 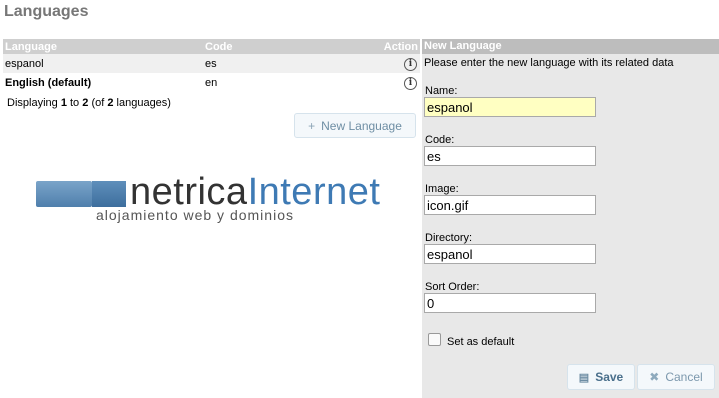 I want to click on count-suffix: languages), so click(x=143, y=103).